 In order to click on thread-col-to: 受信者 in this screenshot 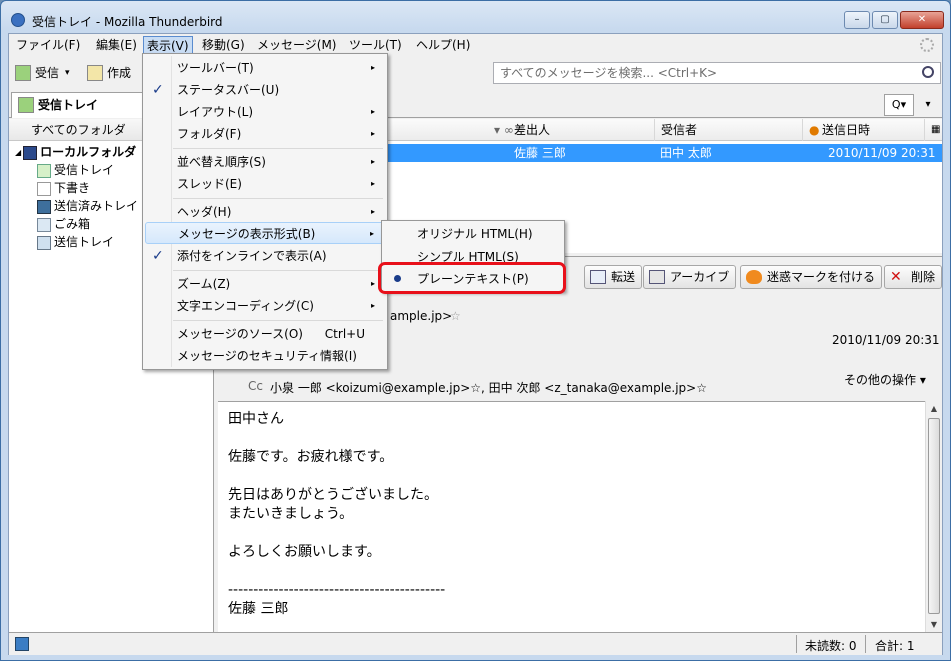, I will do `click(675, 130)`.